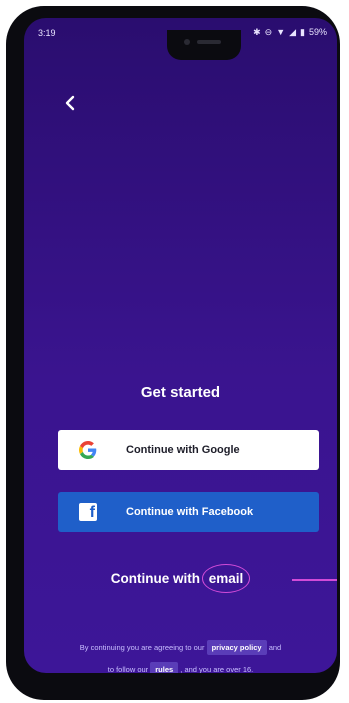 The height and width of the screenshot is (703, 349). What do you see at coordinates (128, 669) in the screenshot?
I see `legal-line2-prefix: to follow our` at bounding box center [128, 669].